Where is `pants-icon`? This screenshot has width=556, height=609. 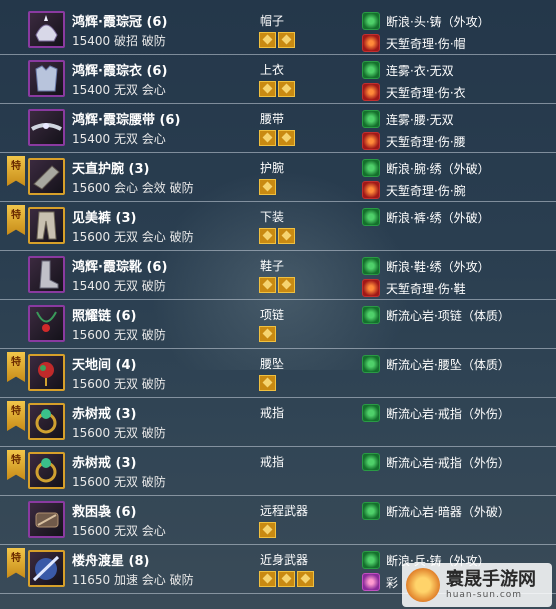
pants-icon is located at coordinates (46, 225).